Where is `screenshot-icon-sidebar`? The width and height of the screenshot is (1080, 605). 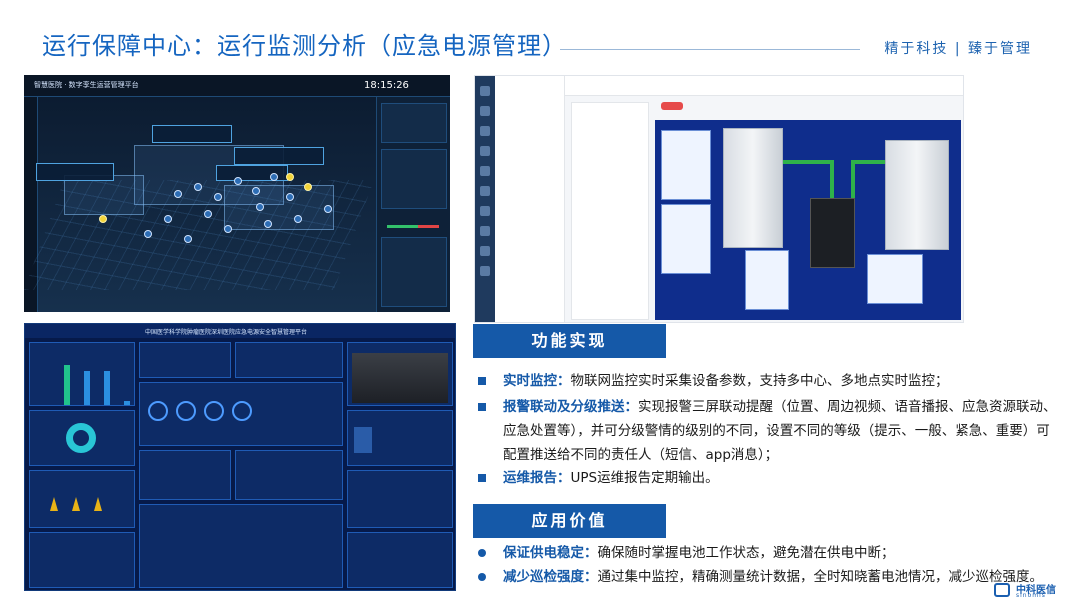 screenshot-icon-sidebar is located at coordinates (485, 199).